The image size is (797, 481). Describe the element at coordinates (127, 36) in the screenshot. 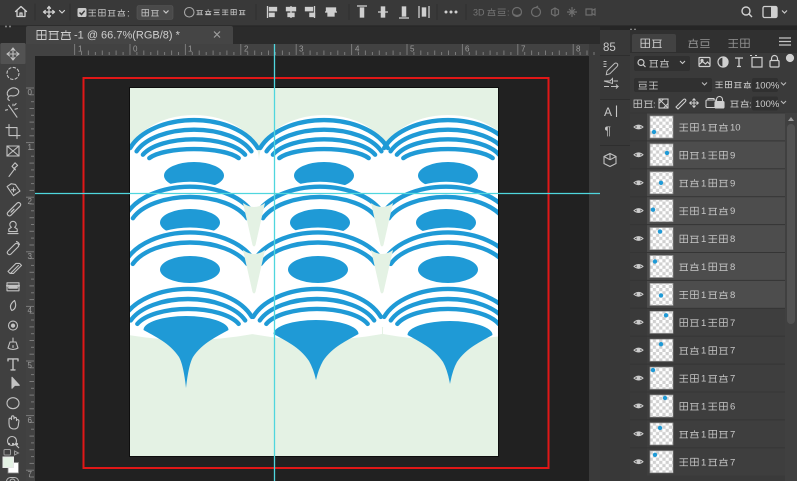

I see `svg-text: -1 @ 66.7%(RGB/8) *` at that location.